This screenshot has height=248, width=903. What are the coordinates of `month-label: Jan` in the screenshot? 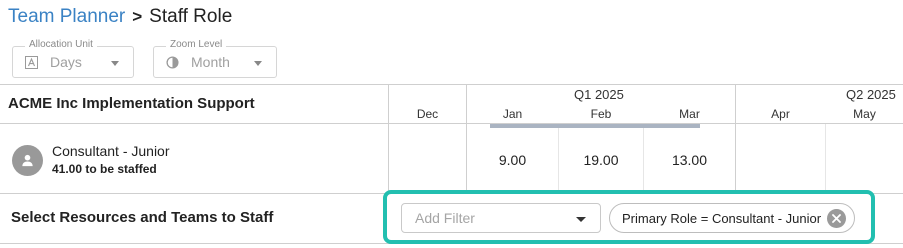 It's located at (512, 114).